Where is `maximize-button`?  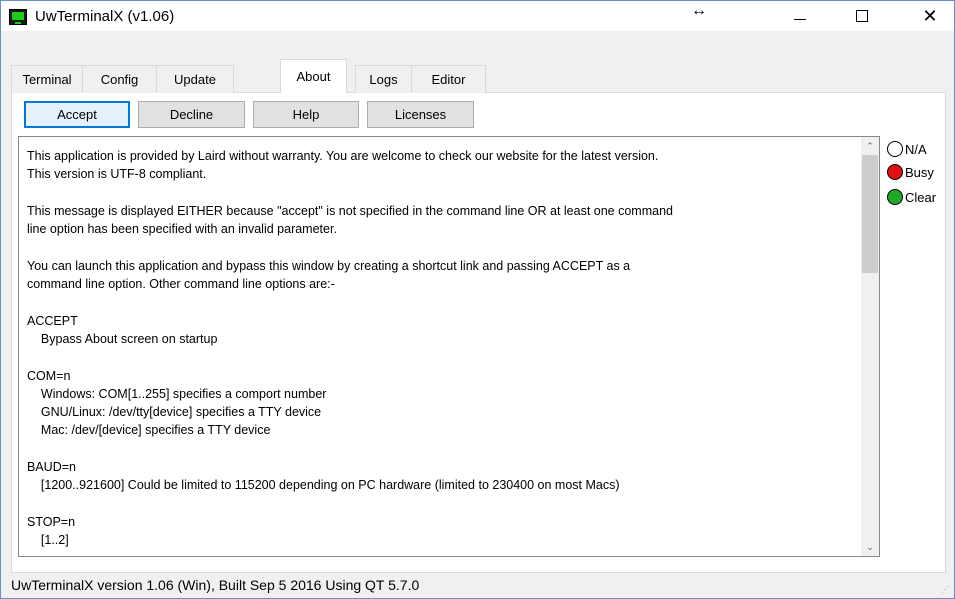
maximize-button is located at coordinates (862, 16).